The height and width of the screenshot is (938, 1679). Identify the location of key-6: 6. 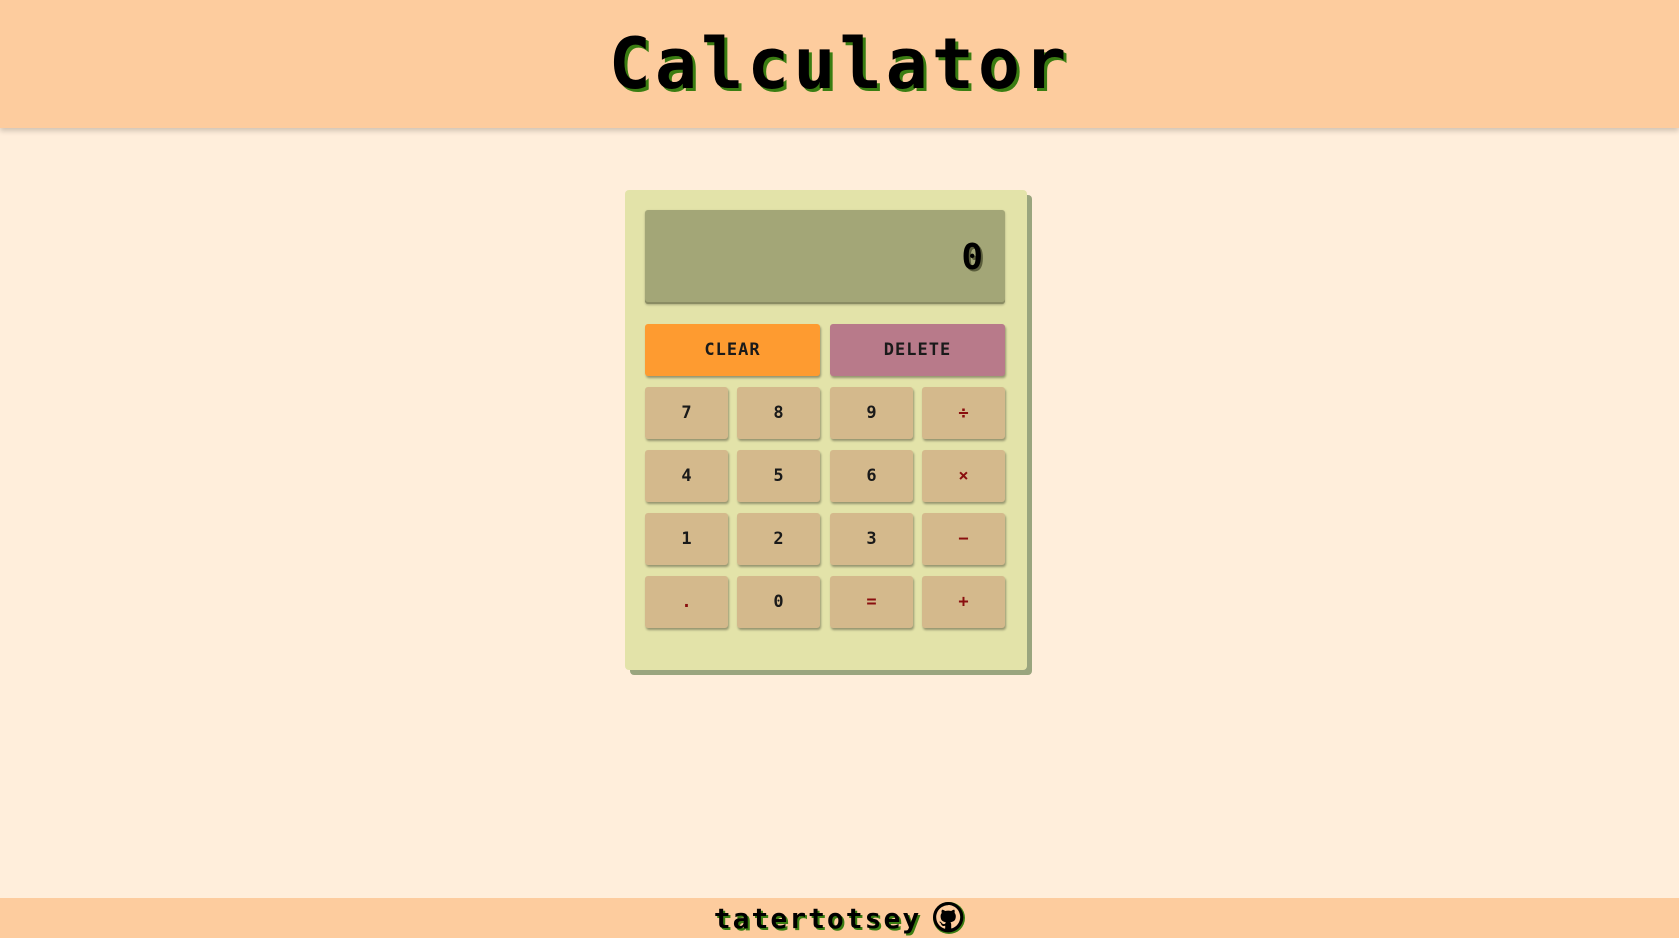
(871, 476).